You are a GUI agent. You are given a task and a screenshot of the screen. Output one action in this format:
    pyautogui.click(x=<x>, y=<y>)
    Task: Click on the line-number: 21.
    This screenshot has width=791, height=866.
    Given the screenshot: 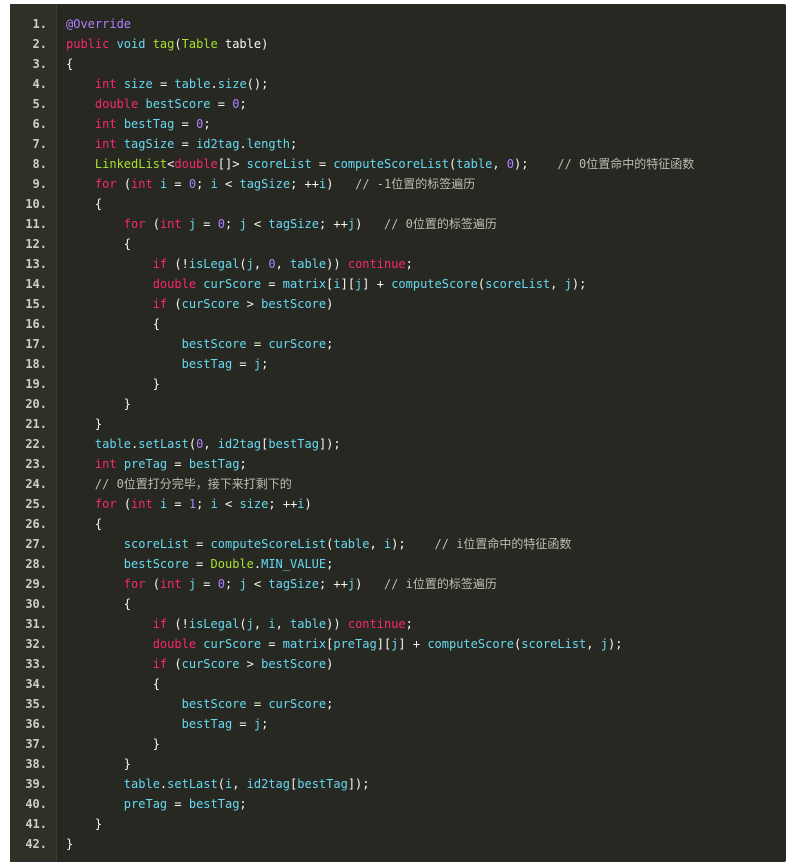 What is the action you would take?
    pyautogui.click(x=36, y=424)
    